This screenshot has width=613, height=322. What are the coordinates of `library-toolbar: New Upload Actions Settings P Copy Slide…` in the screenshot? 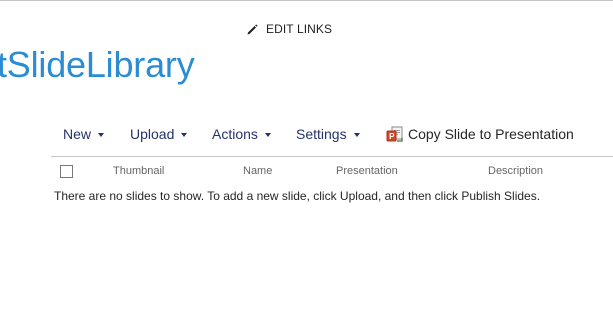 It's located at (333, 134).